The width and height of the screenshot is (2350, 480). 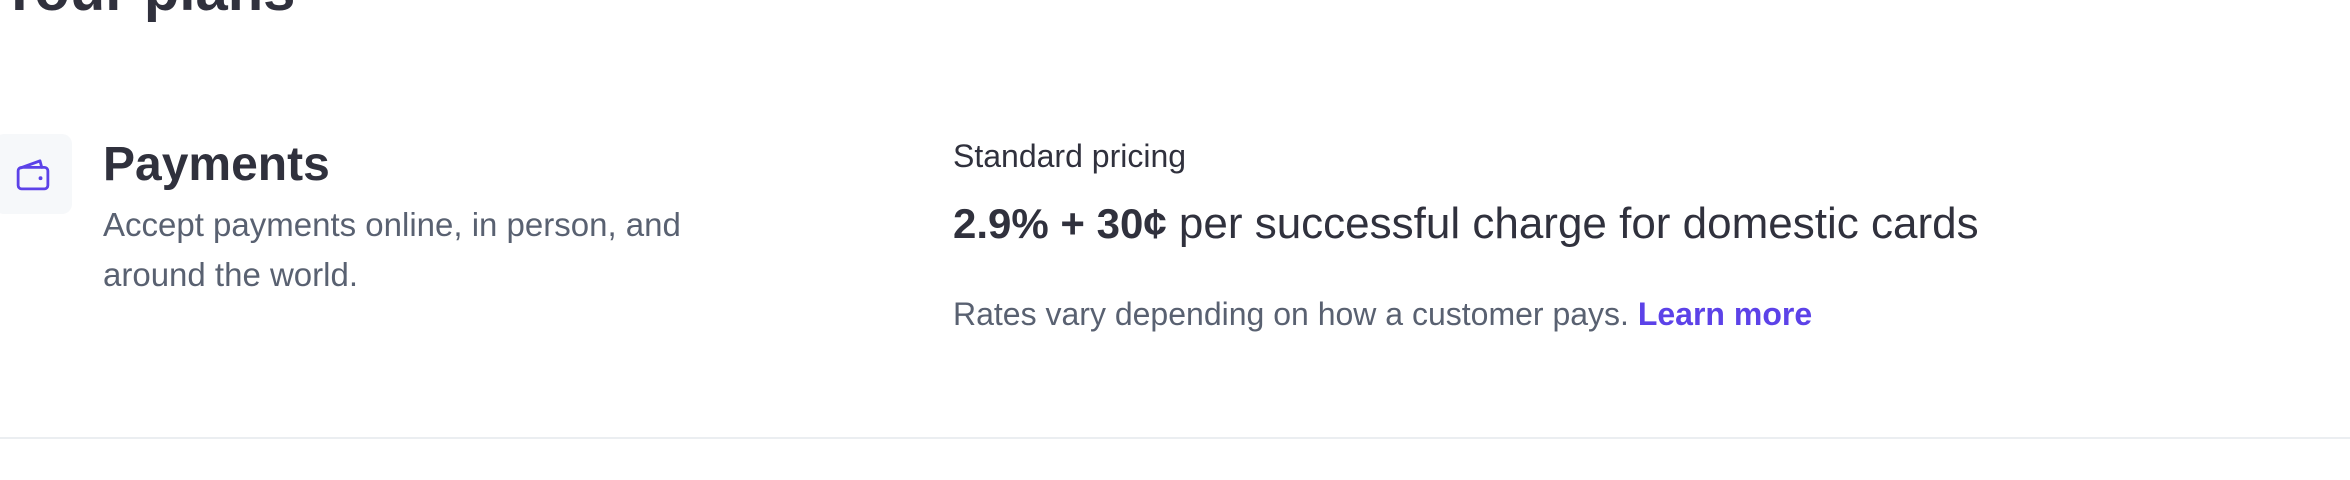 What do you see at coordinates (33, 175) in the screenshot?
I see `wallet-icon` at bounding box center [33, 175].